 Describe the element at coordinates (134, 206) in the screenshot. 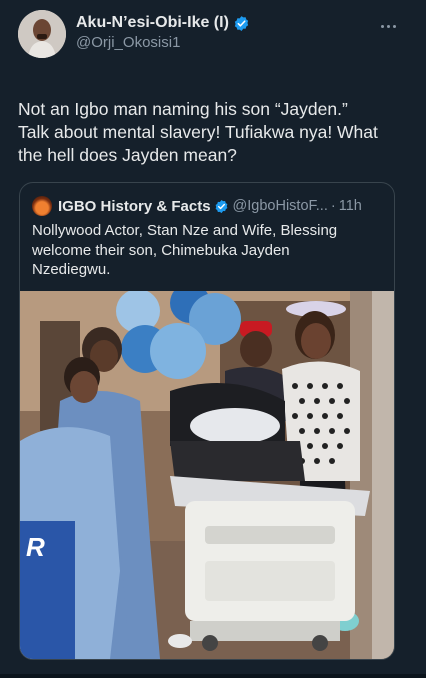

I see `quoted-author-display-name: IGBO History & Facts` at that location.